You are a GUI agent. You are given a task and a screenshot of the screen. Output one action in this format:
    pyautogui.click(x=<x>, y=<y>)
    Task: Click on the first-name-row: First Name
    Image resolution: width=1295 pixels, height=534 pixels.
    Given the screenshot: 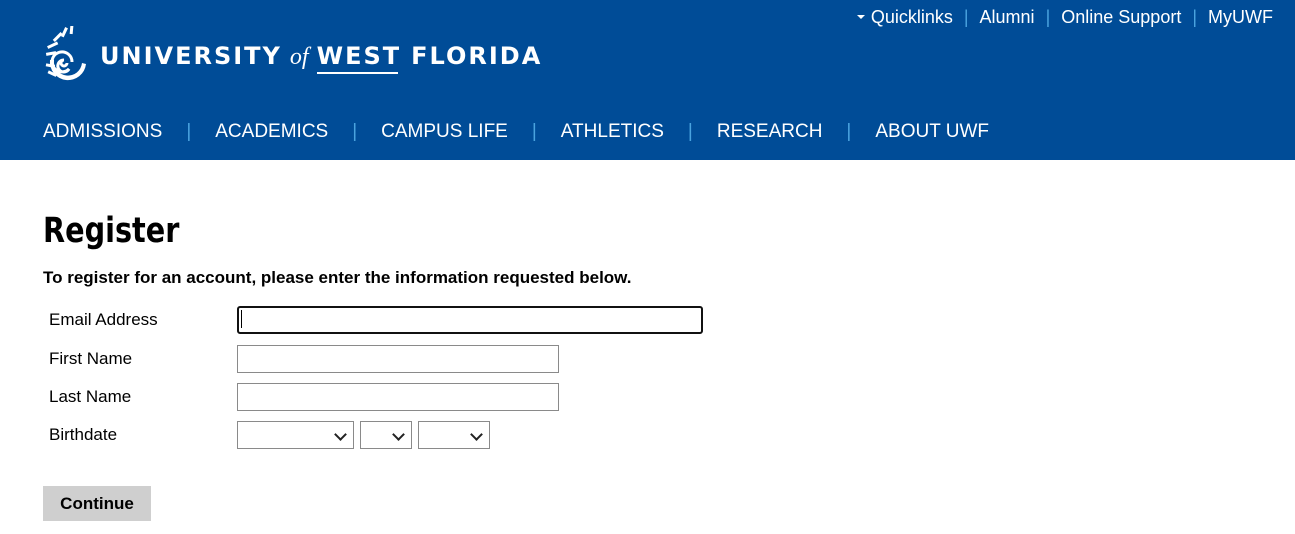 What is the action you would take?
    pyautogui.click(x=304, y=359)
    